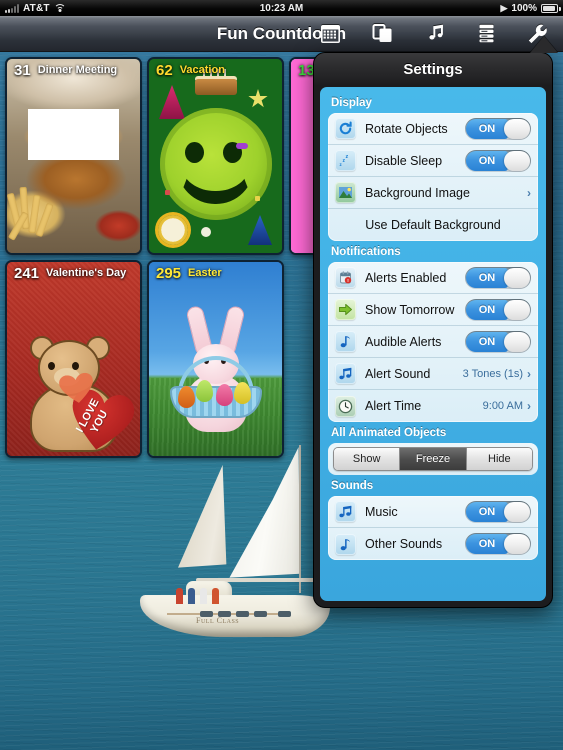 This screenshot has width=563, height=750. I want to click on toggle-disable-sleep: ON, so click(498, 160).